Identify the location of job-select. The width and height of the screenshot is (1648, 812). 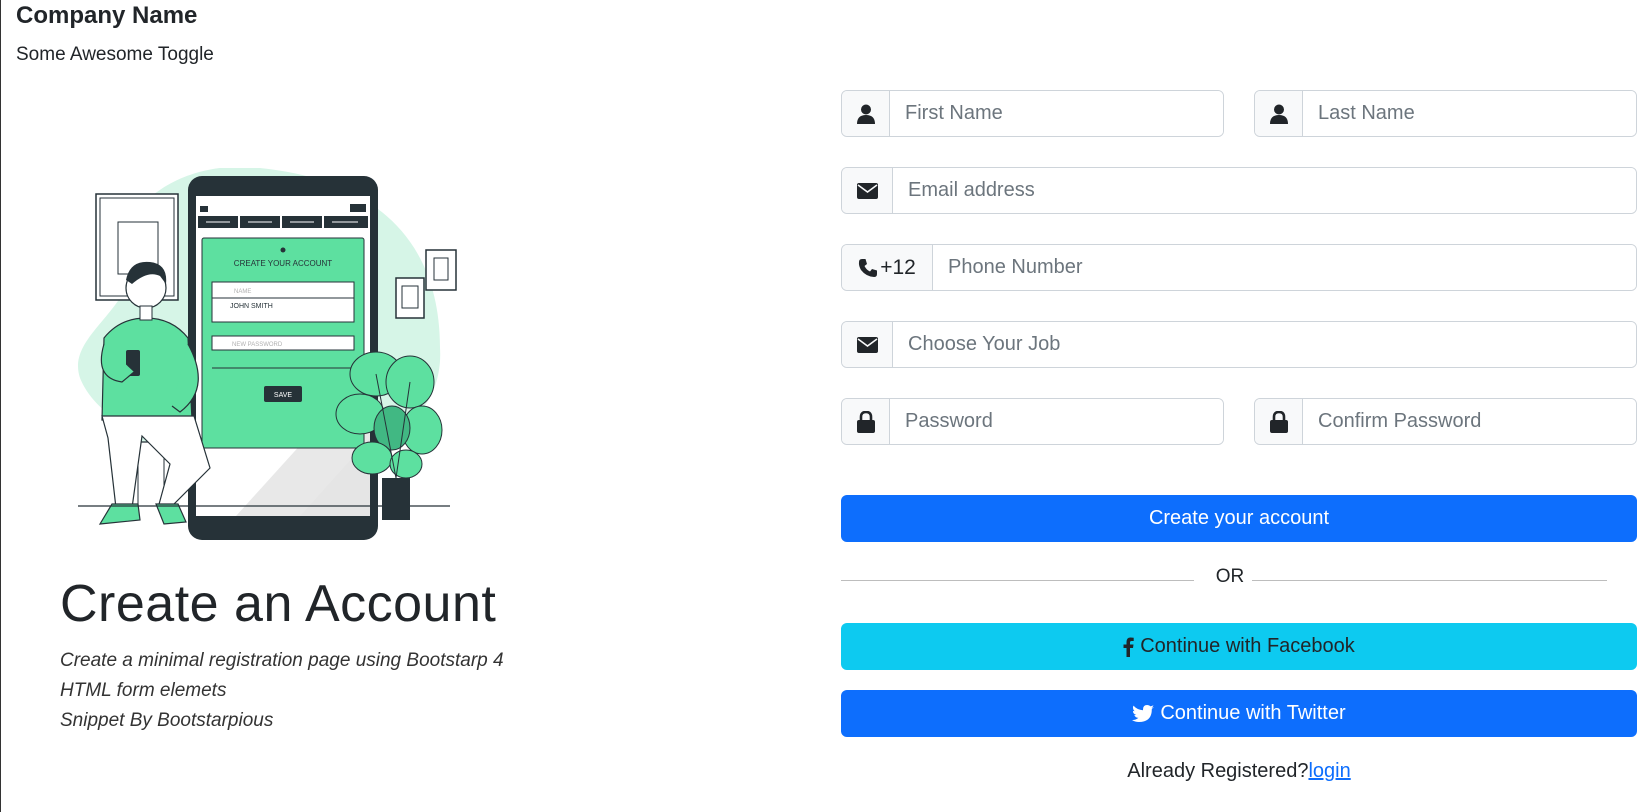
(1264, 344).